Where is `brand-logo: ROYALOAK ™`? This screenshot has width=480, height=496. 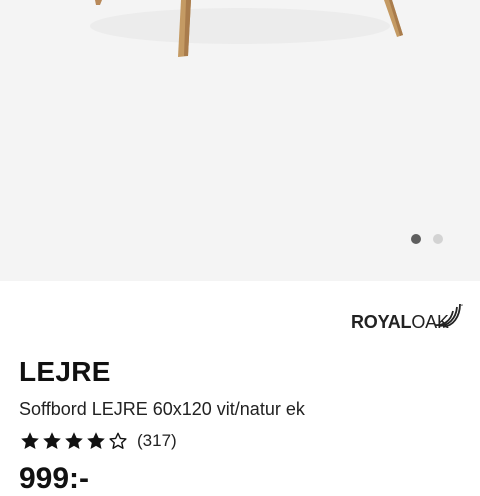
brand-logo: ROYALOAK ™ is located at coordinates (407, 319).